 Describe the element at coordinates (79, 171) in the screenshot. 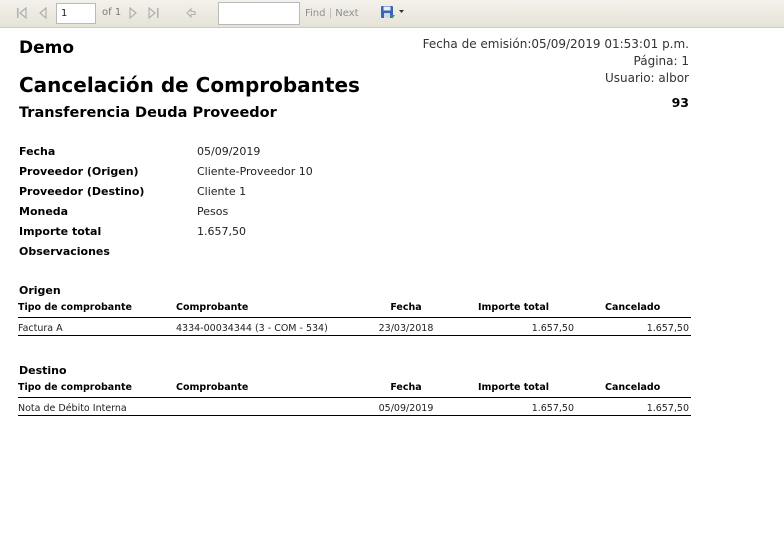

I see `field-label: Proveedor (Origen)` at that location.